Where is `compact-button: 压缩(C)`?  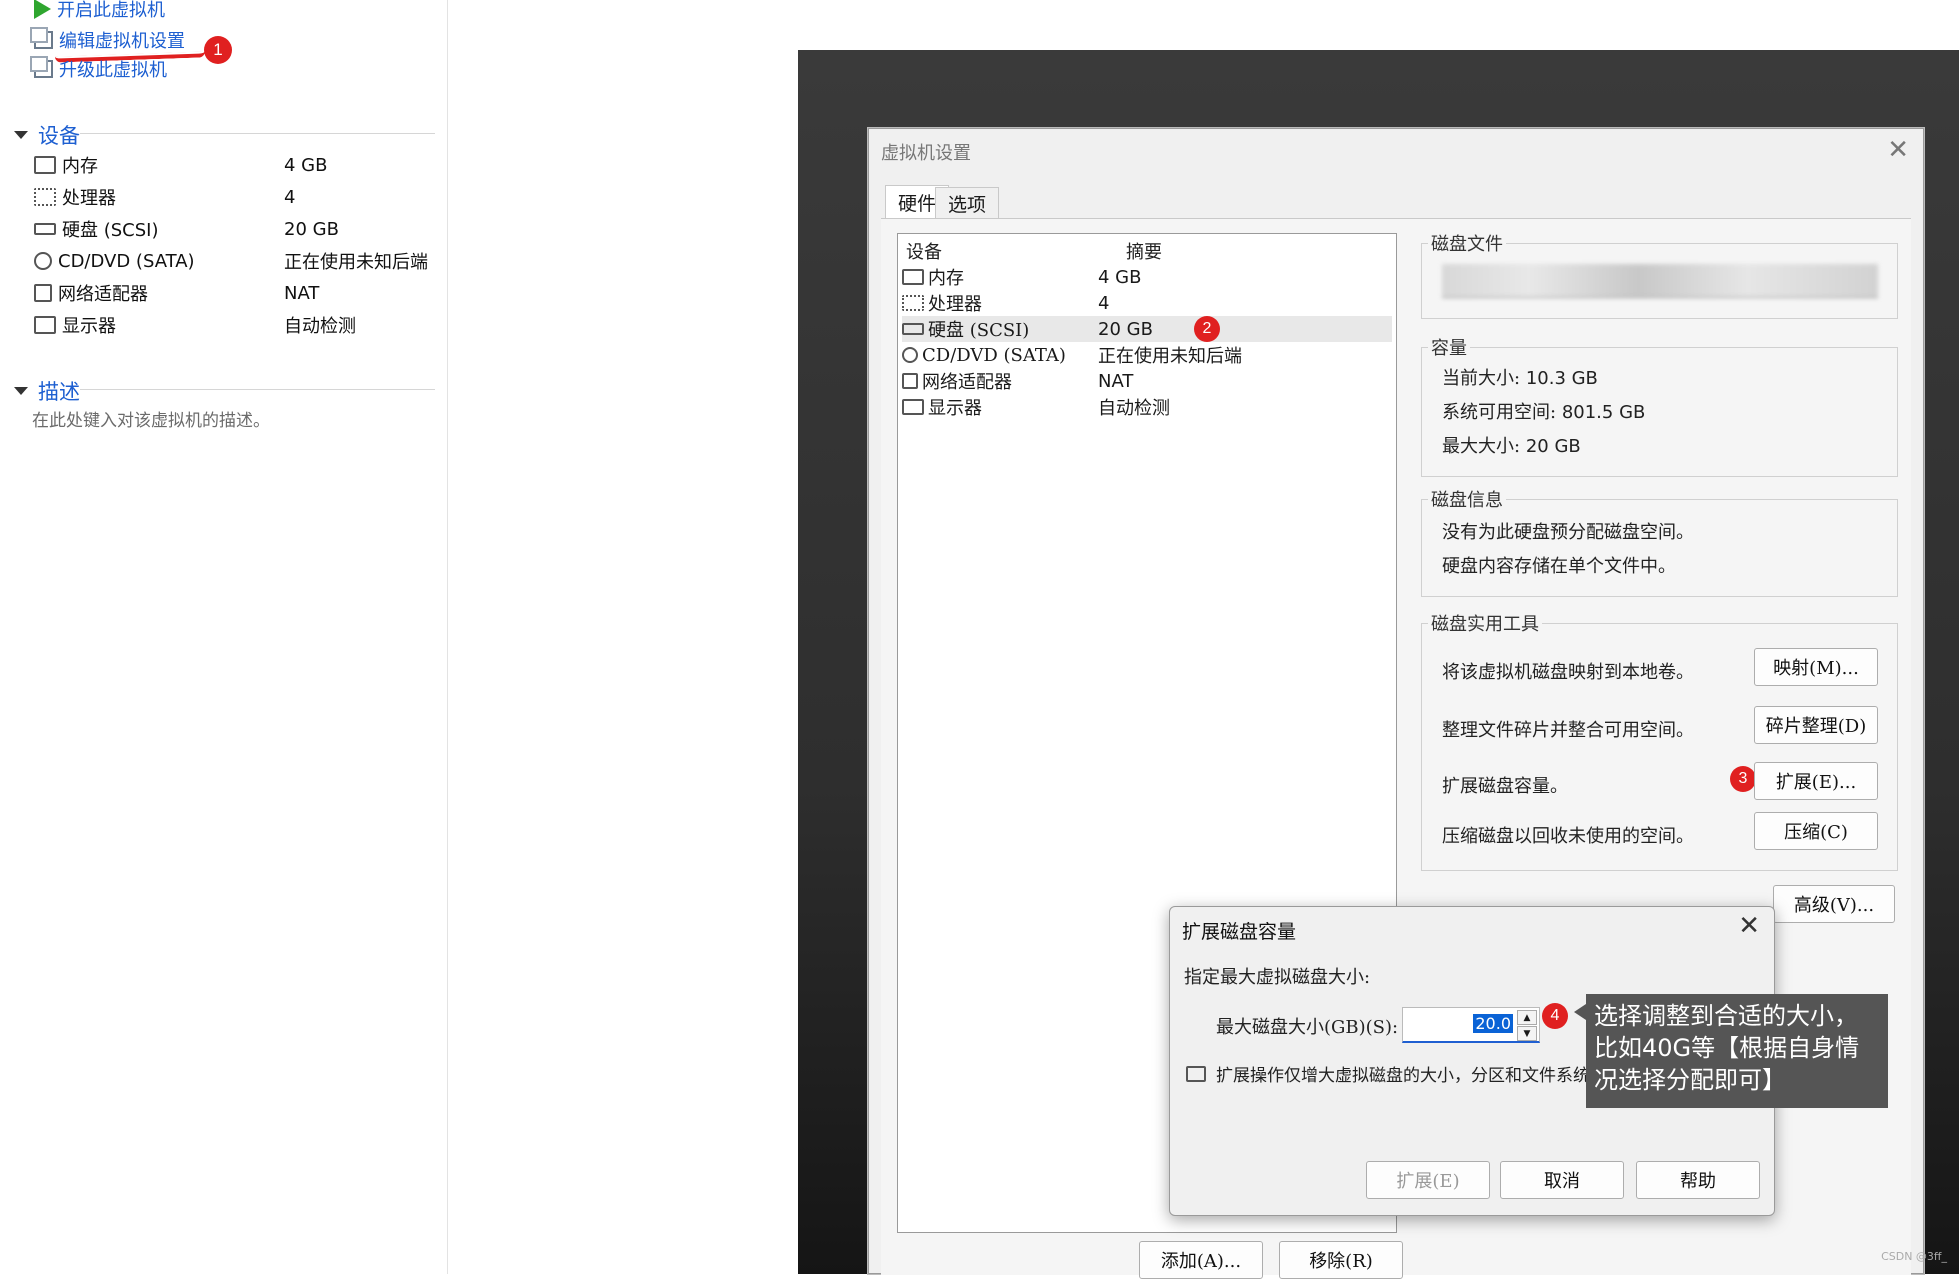 compact-button: 压缩(C) is located at coordinates (1816, 831).